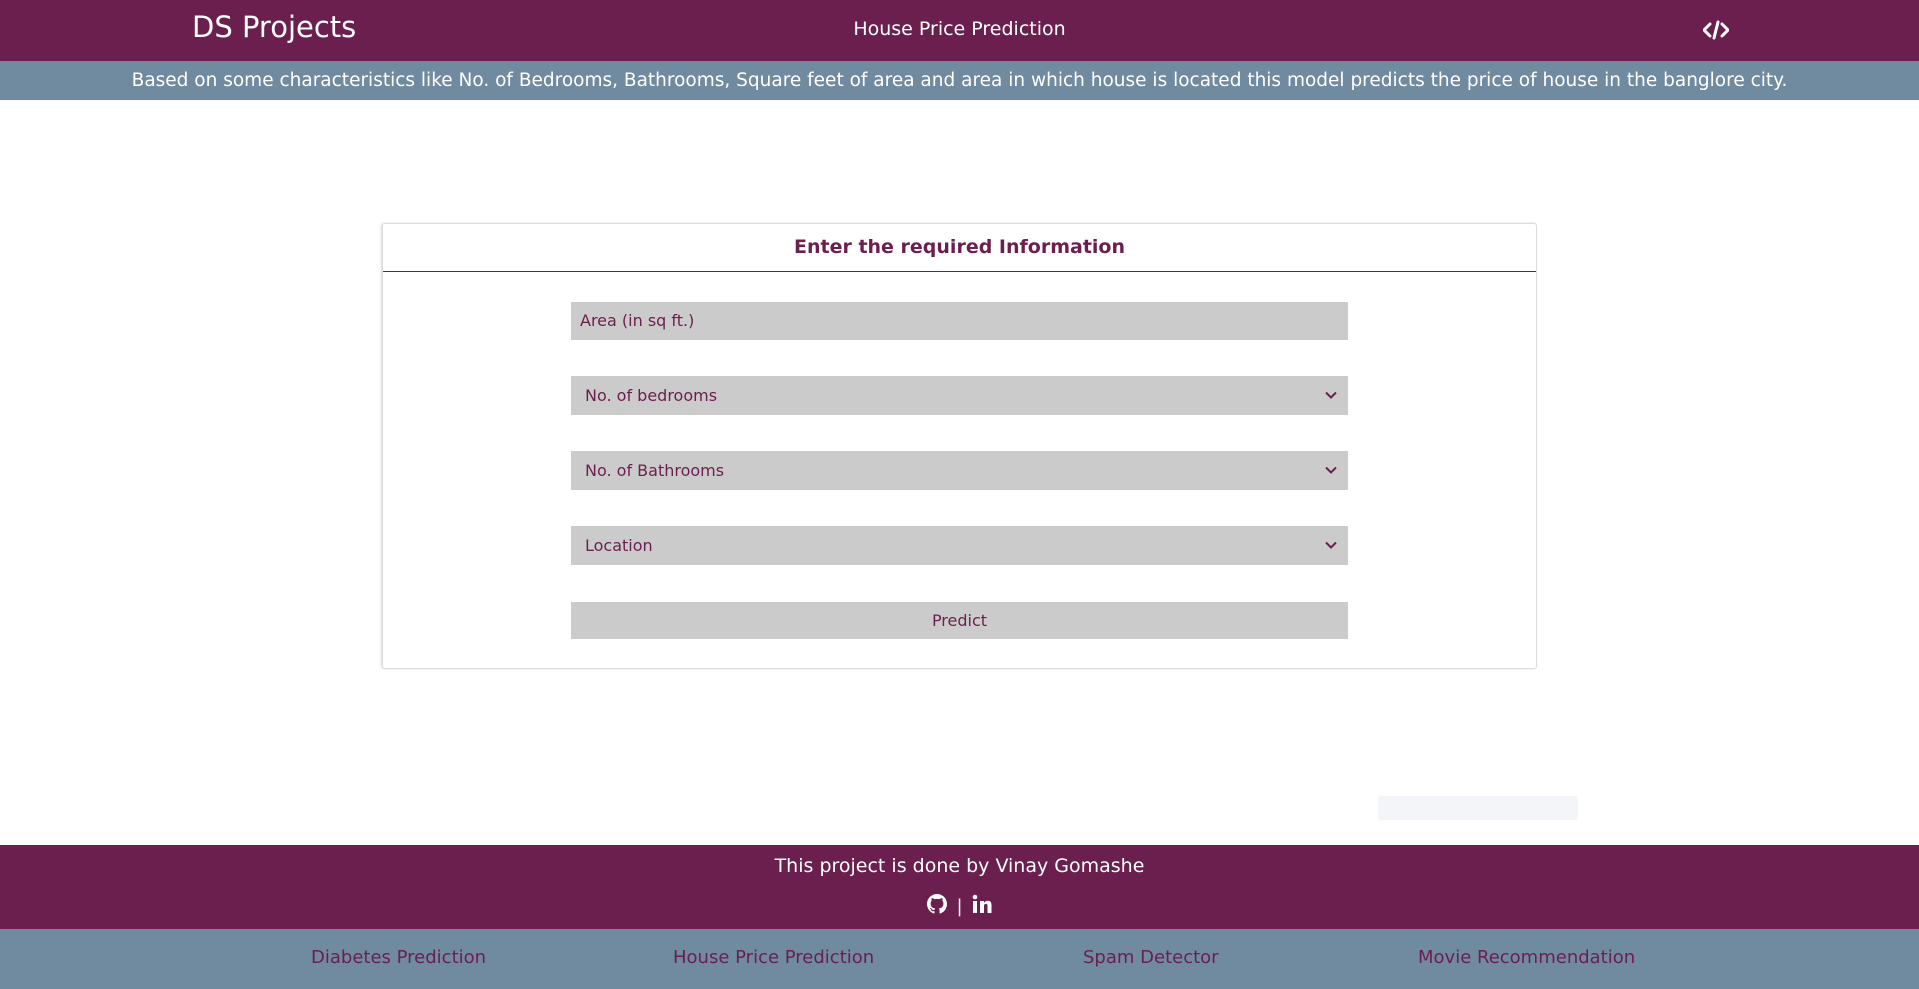 The width and height of the screenshot is (1919, 989). What do you see at coordinates (1151, 957) in the screenshot?
I see `nav-link-spam-detector: Spam Detector` at bounding box center [1151, 957].